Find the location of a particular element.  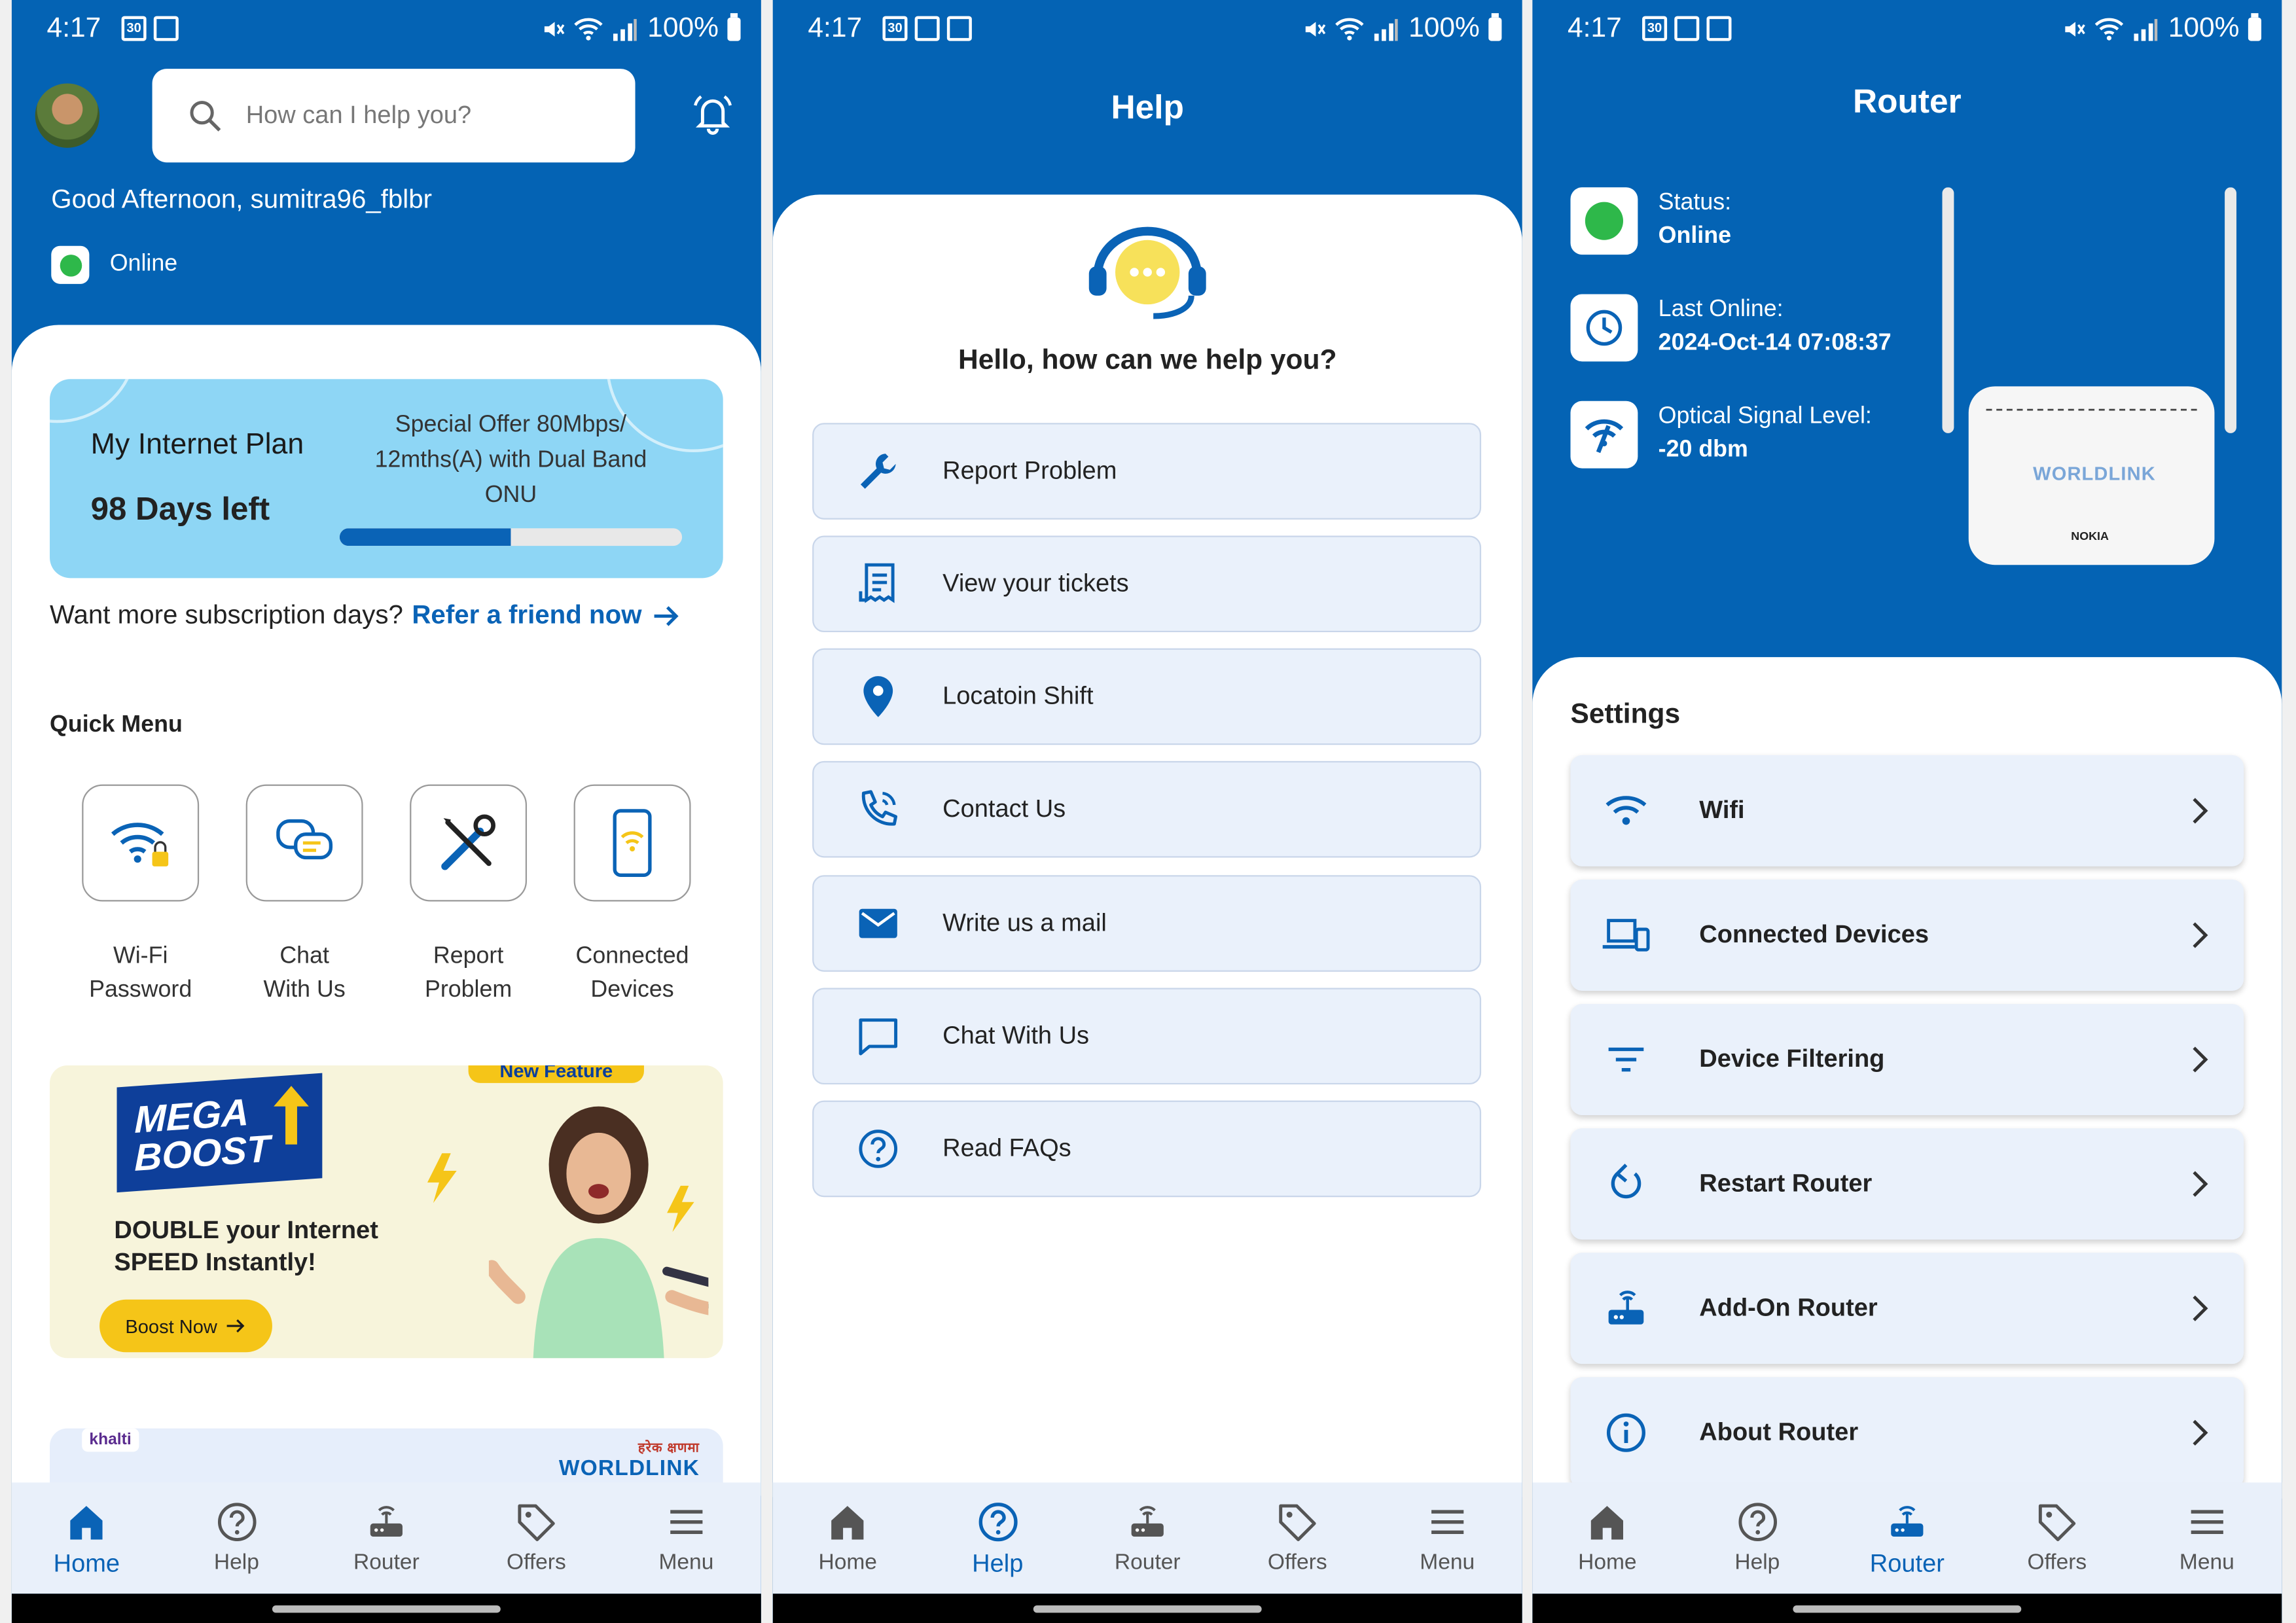

quick-menu-label: Problem is located at coordinates (468, 990).